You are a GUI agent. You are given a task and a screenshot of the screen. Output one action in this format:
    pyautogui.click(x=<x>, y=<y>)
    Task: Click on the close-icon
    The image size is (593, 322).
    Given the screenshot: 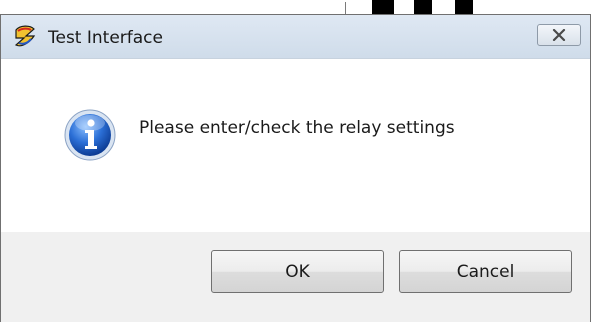 What is the action you would take?
    pyautogui.click(x=559, y=35)
    